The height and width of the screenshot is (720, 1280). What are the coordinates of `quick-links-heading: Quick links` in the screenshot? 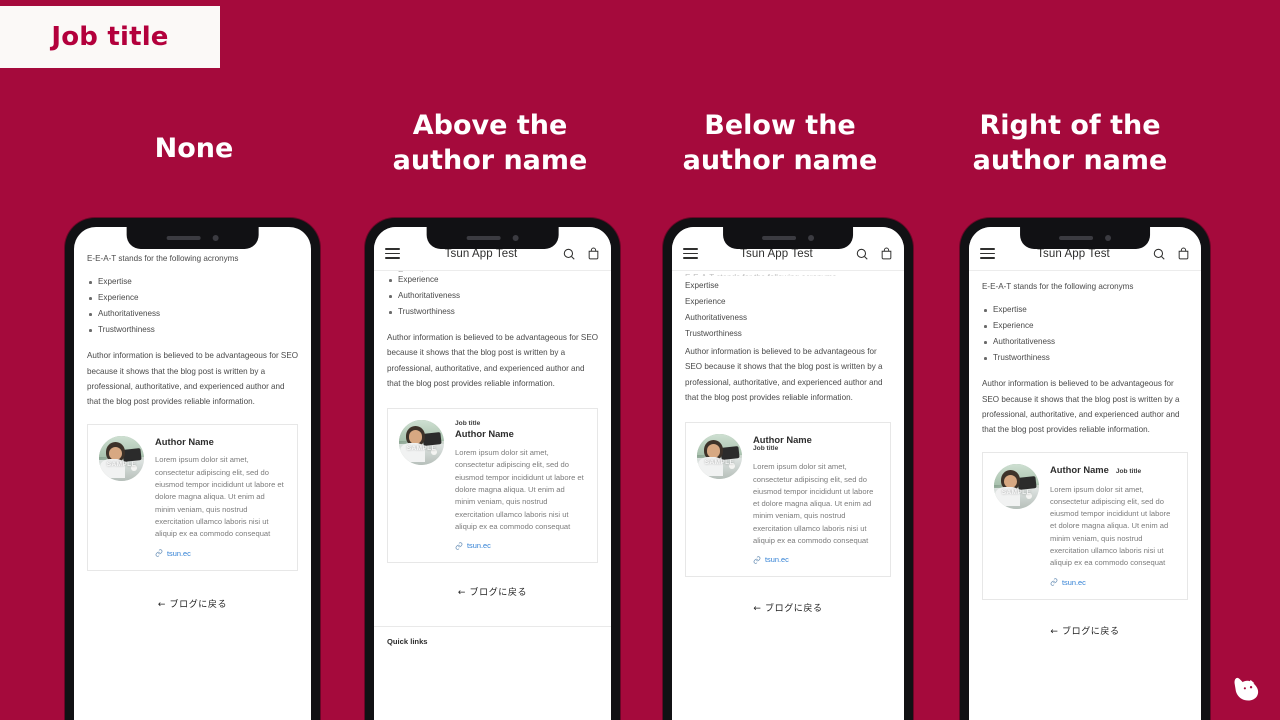 It's located at (407, 642).